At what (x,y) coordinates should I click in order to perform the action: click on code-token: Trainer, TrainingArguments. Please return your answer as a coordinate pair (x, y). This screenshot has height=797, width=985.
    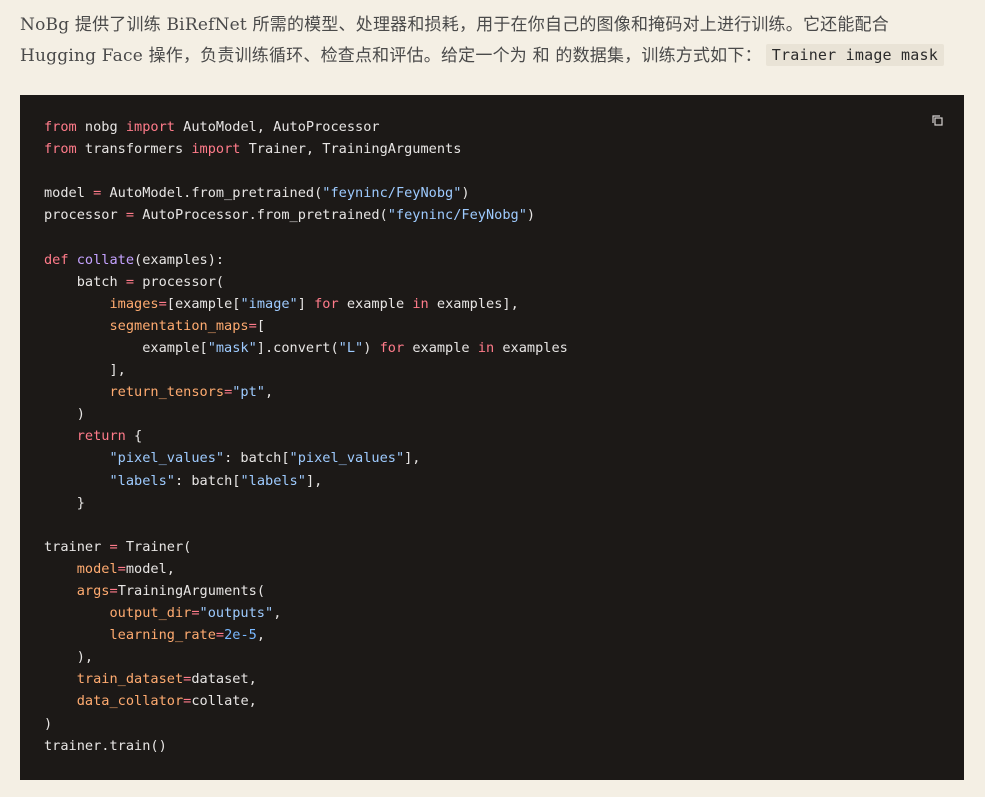
    Looking at the image, I should click on (351, 149).